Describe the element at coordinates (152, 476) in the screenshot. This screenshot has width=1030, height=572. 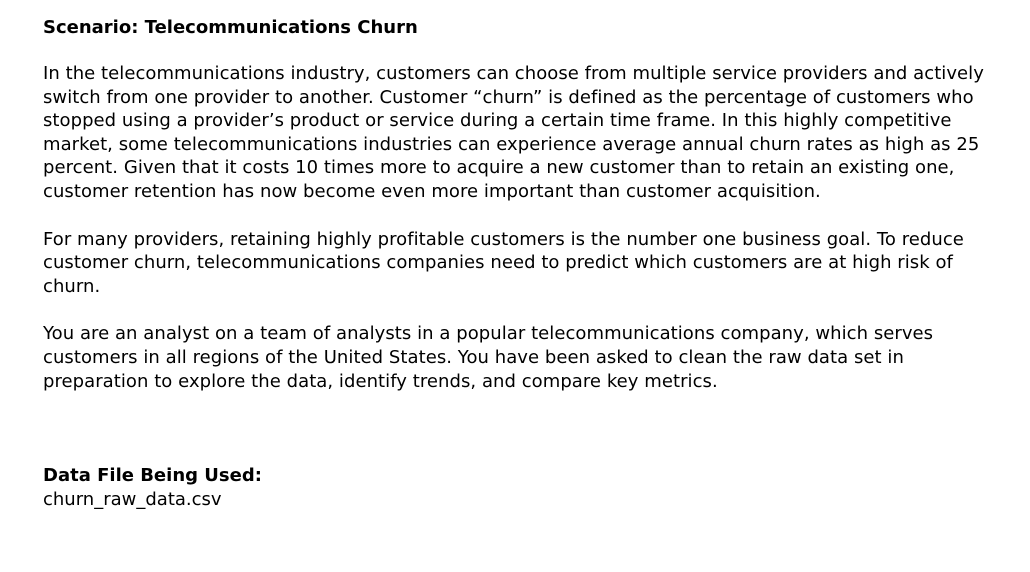
I see `data-file-label: Data File Being Used:` at that location.